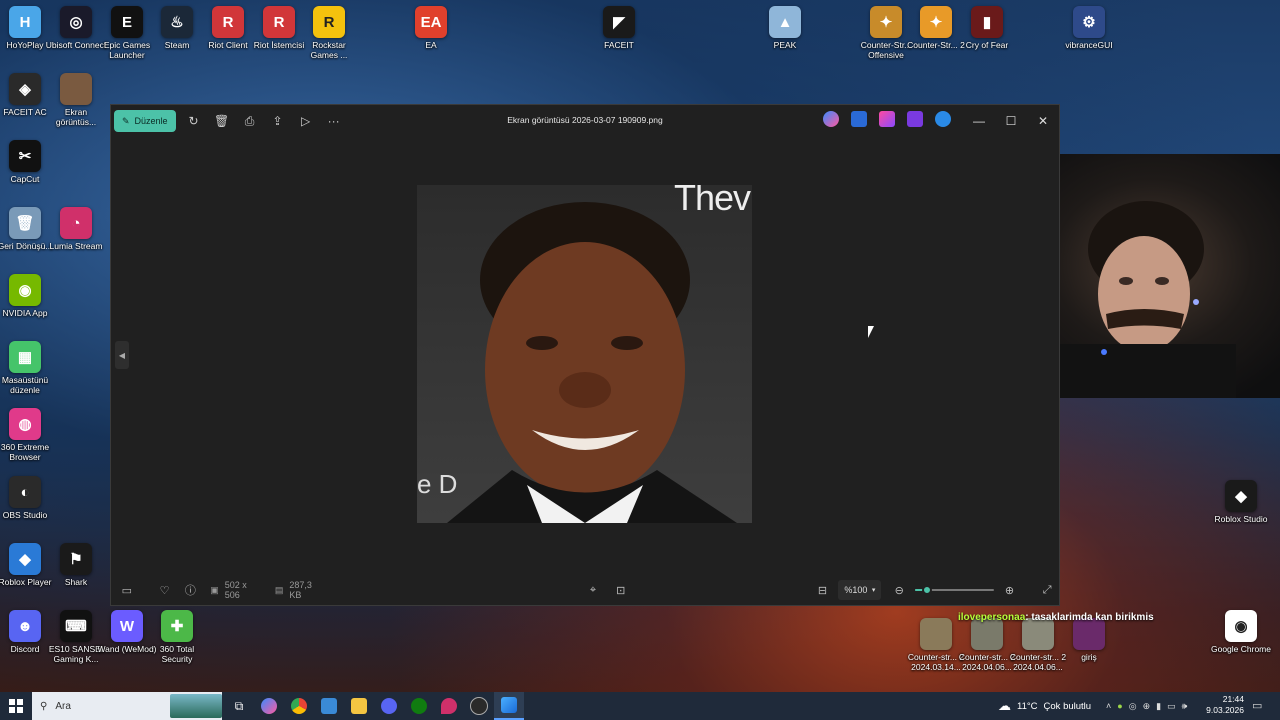 The width and height of the screenshot is (1280, 720). What do you see at coordinates (1185, 706) in the screenshot?
I see `volume-icon: 🕪` at bounding box center [1185, 706].